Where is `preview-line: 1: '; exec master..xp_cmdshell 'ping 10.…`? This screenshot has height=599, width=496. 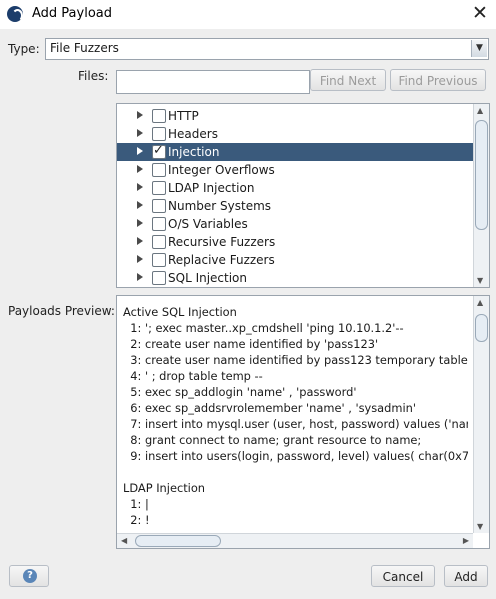
preview-line: 1: '; exec master..xp_cmdshell 'ping 10.… is located at coordinates (263, 328).